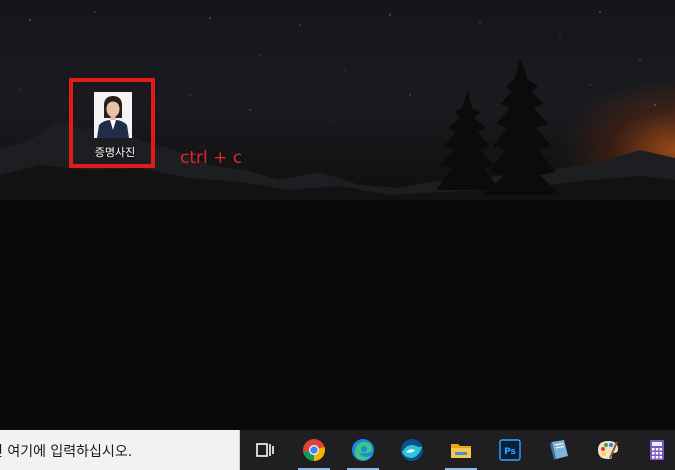 This screenshot has height=470, width=675. What do you see at coordinates (211, 158) in the screenshot?
I see `keyboard-shortcut-annotation: ctrl + c` at bounding box center [211, 158].